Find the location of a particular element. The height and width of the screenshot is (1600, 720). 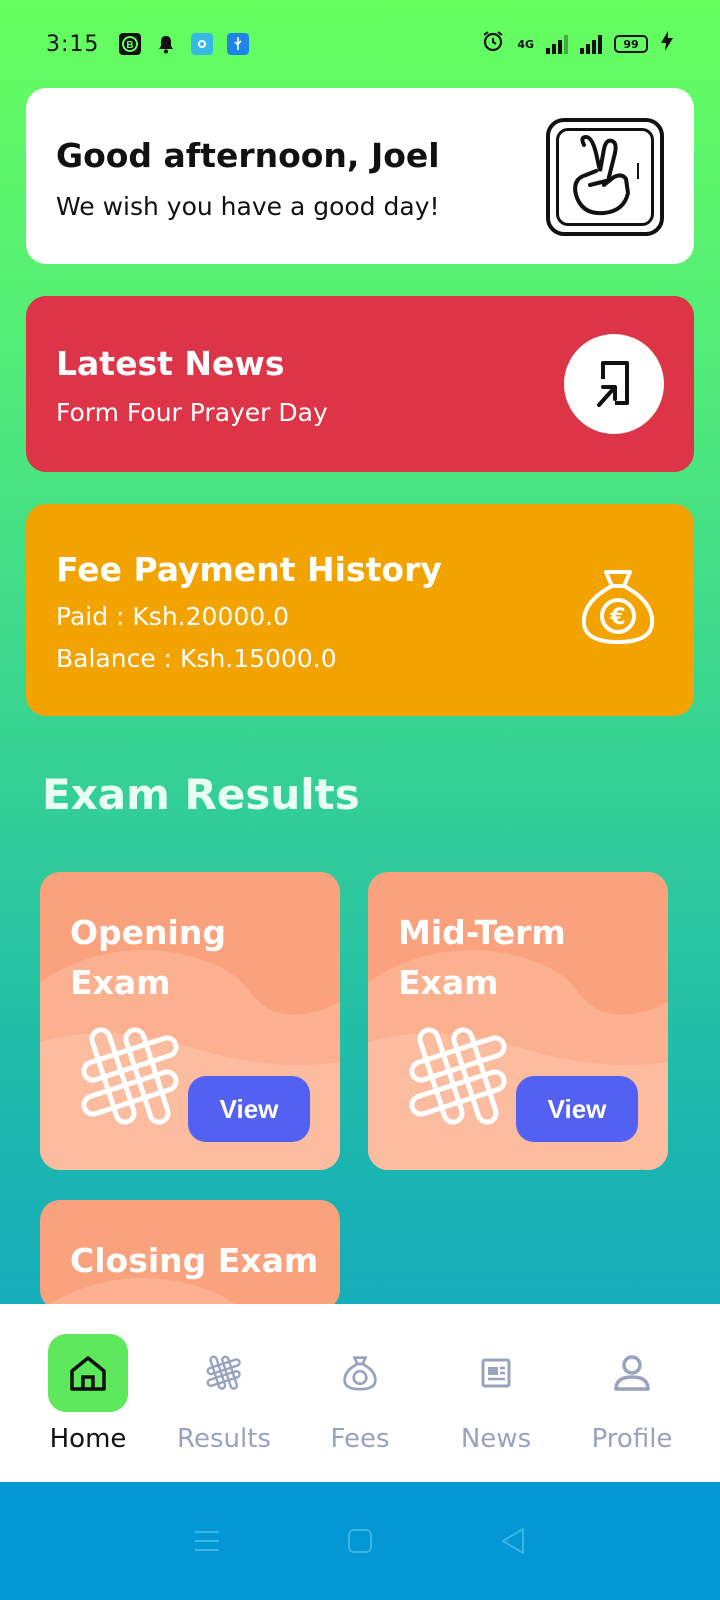

alarm-icon is located at coordinates (493, 44).